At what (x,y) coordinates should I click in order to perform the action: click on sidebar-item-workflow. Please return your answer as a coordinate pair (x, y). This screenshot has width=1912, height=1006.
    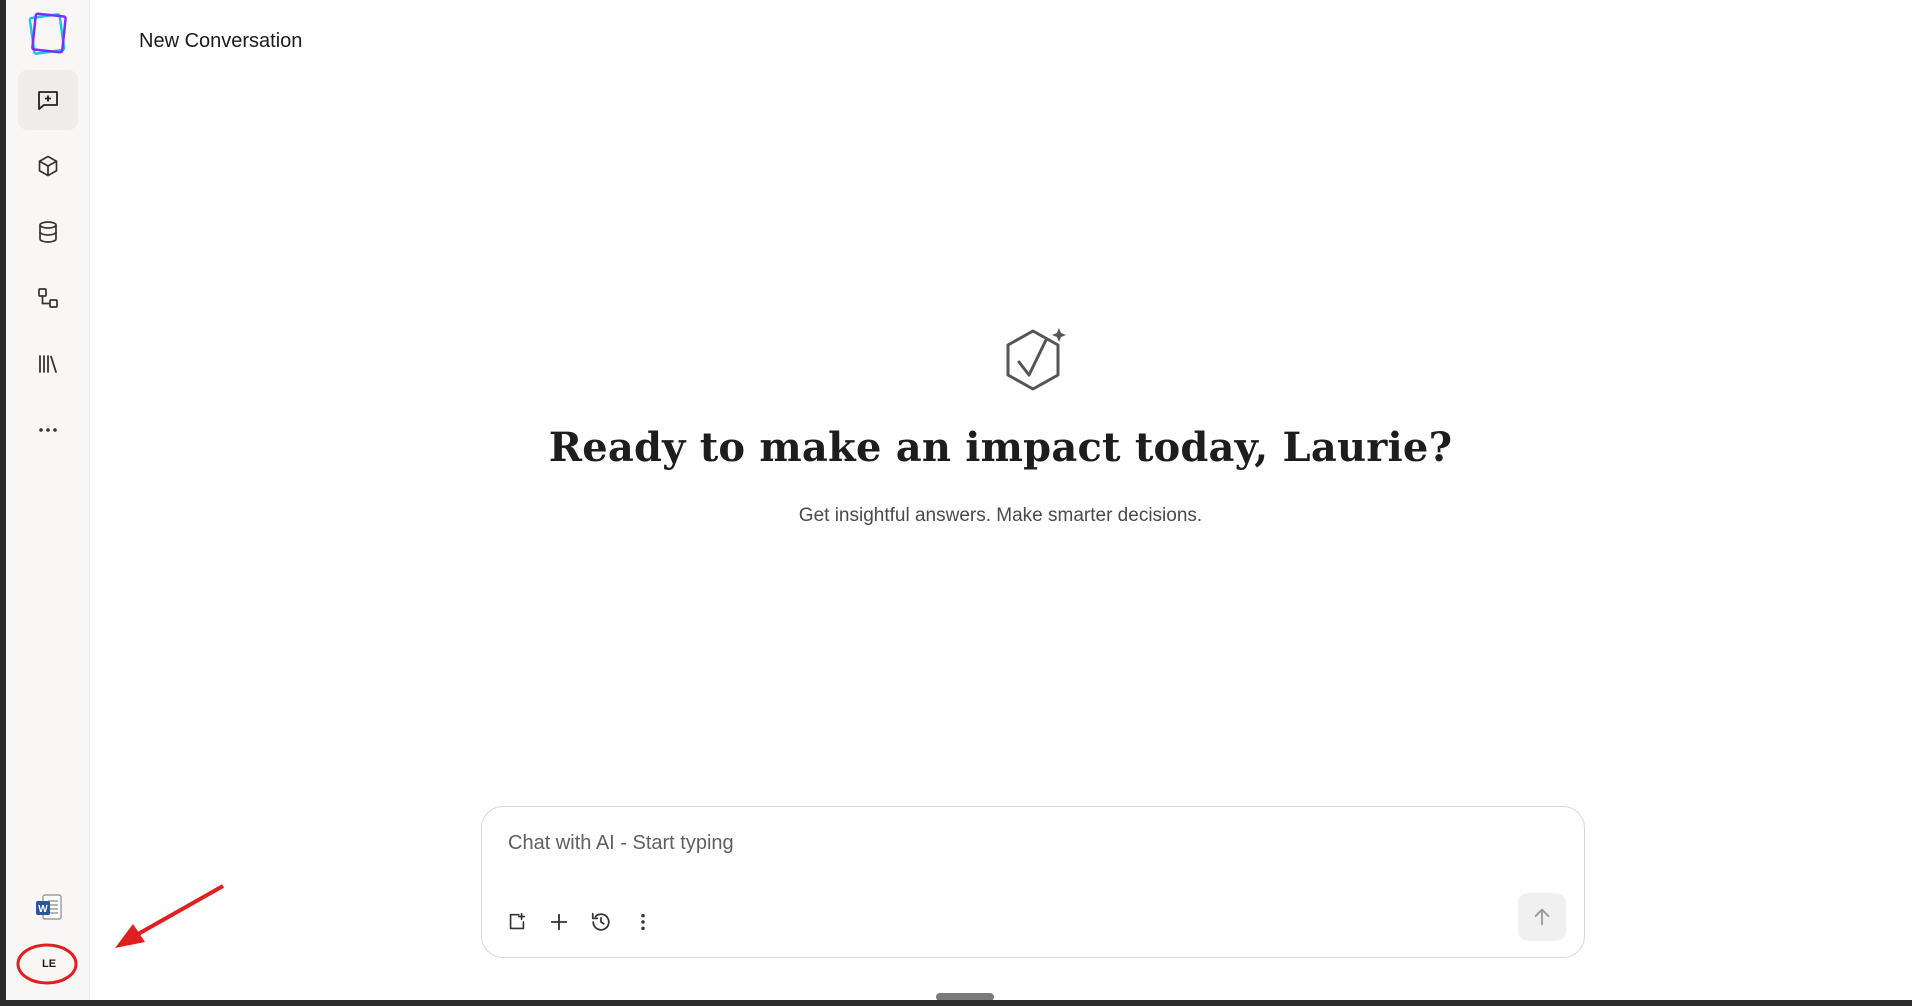
    Looking at the image, I should click on (48, 298).